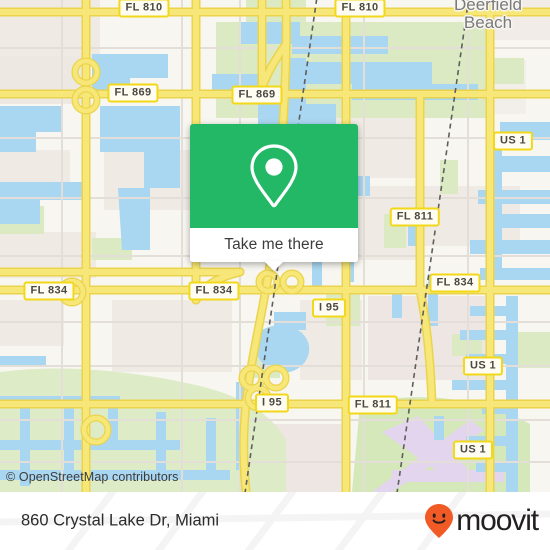 This screenshot has height=550, width=550. What do you see at coordinates (488, 16) in the screenshot?
I see `city-label: Deerfield Beach` at bounding box center [488, 16].